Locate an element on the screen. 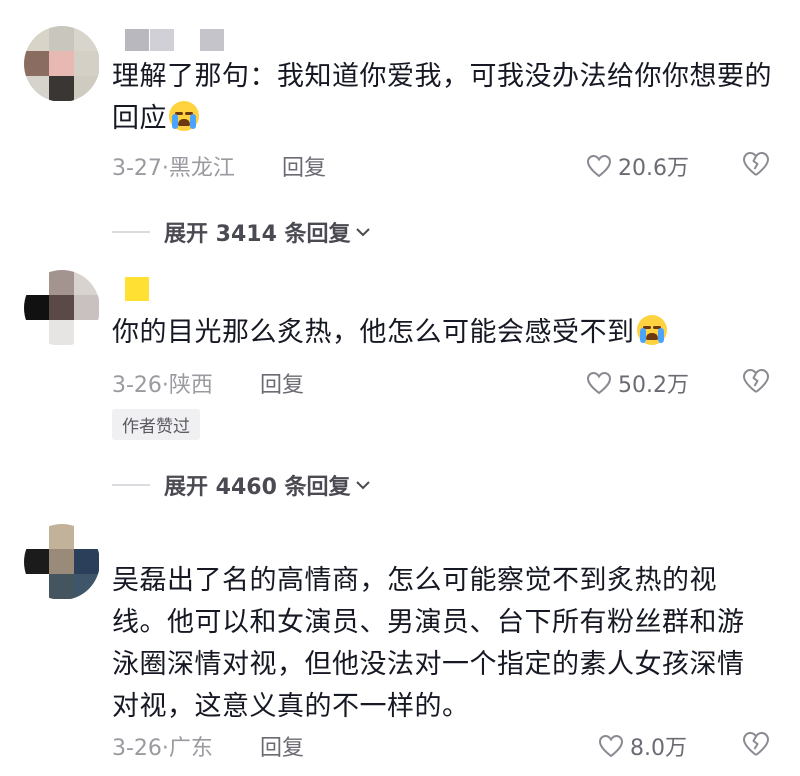 This screenshot has height=776, width=800. author-liked-badge: 作者赞过 is located at coordinates (156, 424).